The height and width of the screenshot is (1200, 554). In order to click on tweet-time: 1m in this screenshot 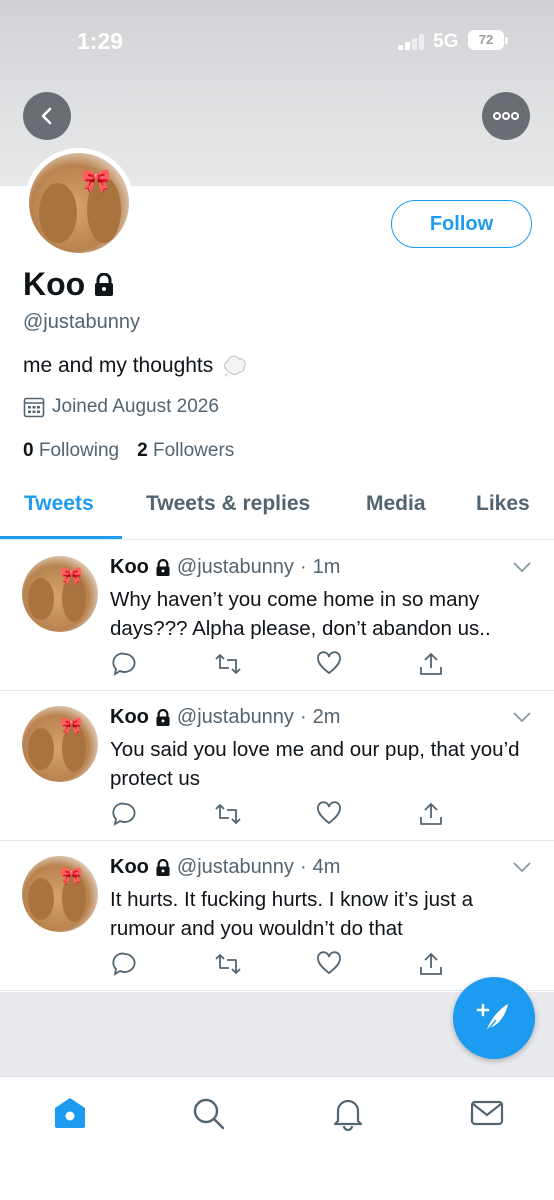, I will do `click(326, 567)`.